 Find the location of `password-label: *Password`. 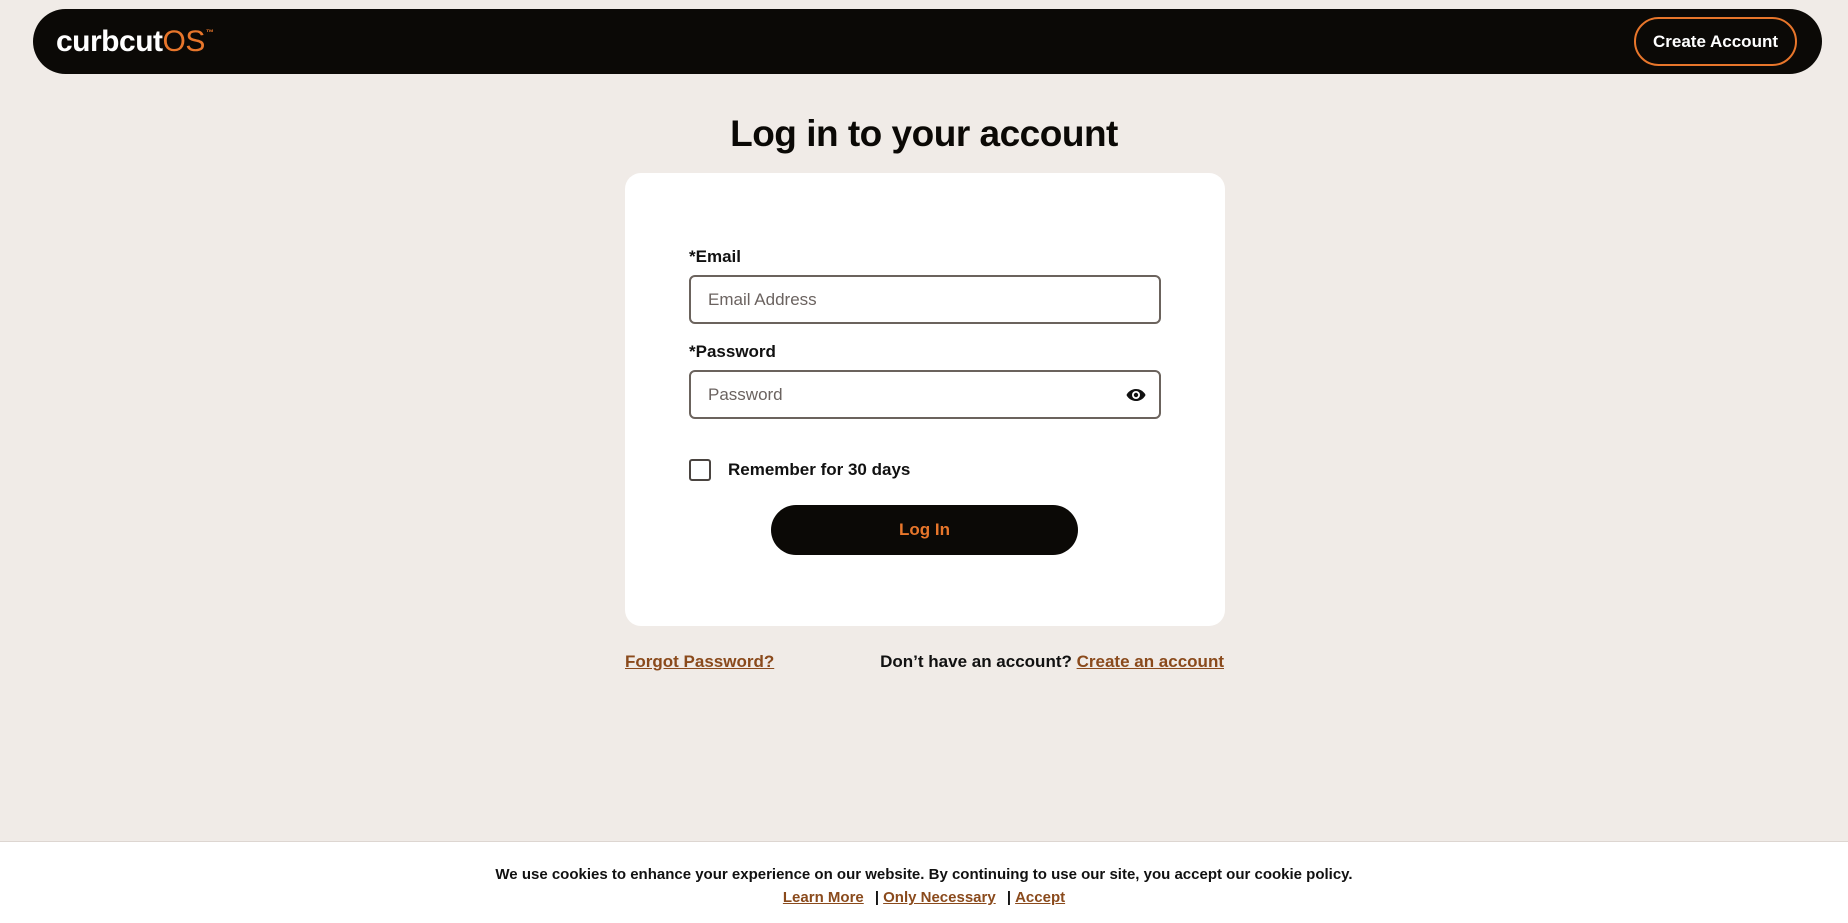

password-label: *Password is located at coordinates (732, 351).